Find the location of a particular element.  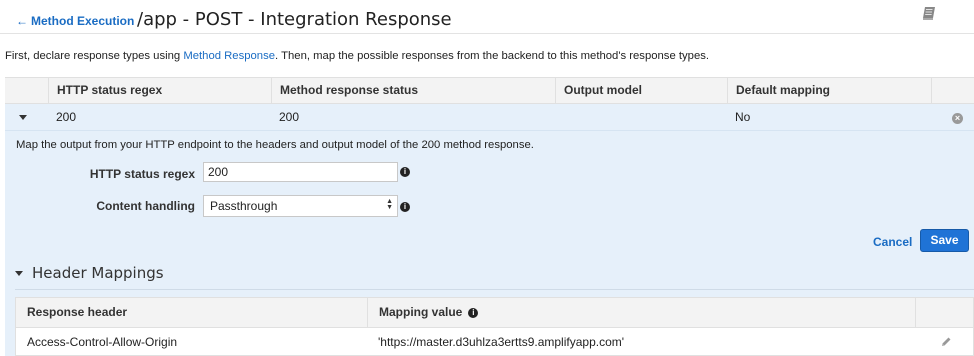

row-default-mapping: No is located at coordinates (743, 117).